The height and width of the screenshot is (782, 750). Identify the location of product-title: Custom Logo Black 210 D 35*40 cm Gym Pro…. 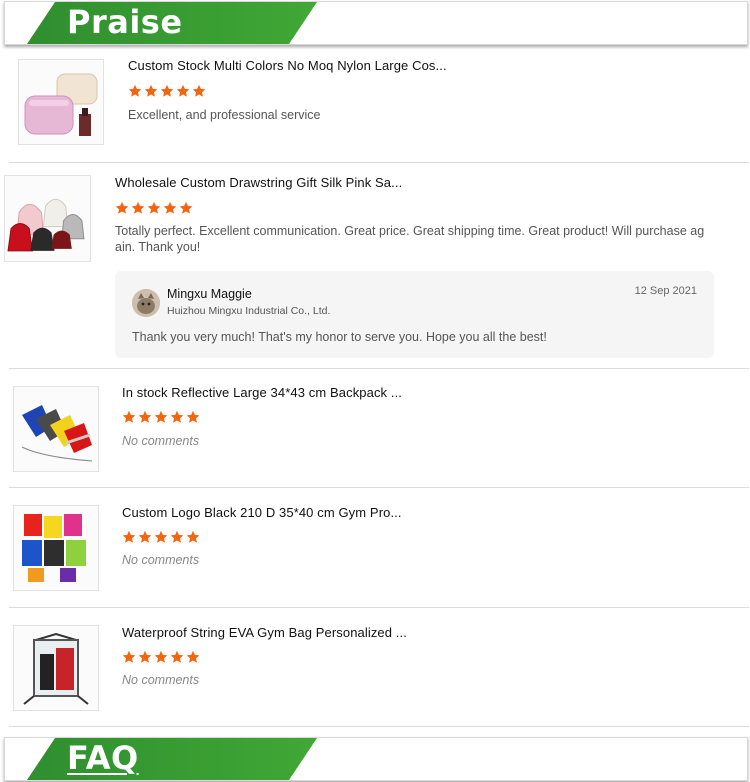
(262, 512).